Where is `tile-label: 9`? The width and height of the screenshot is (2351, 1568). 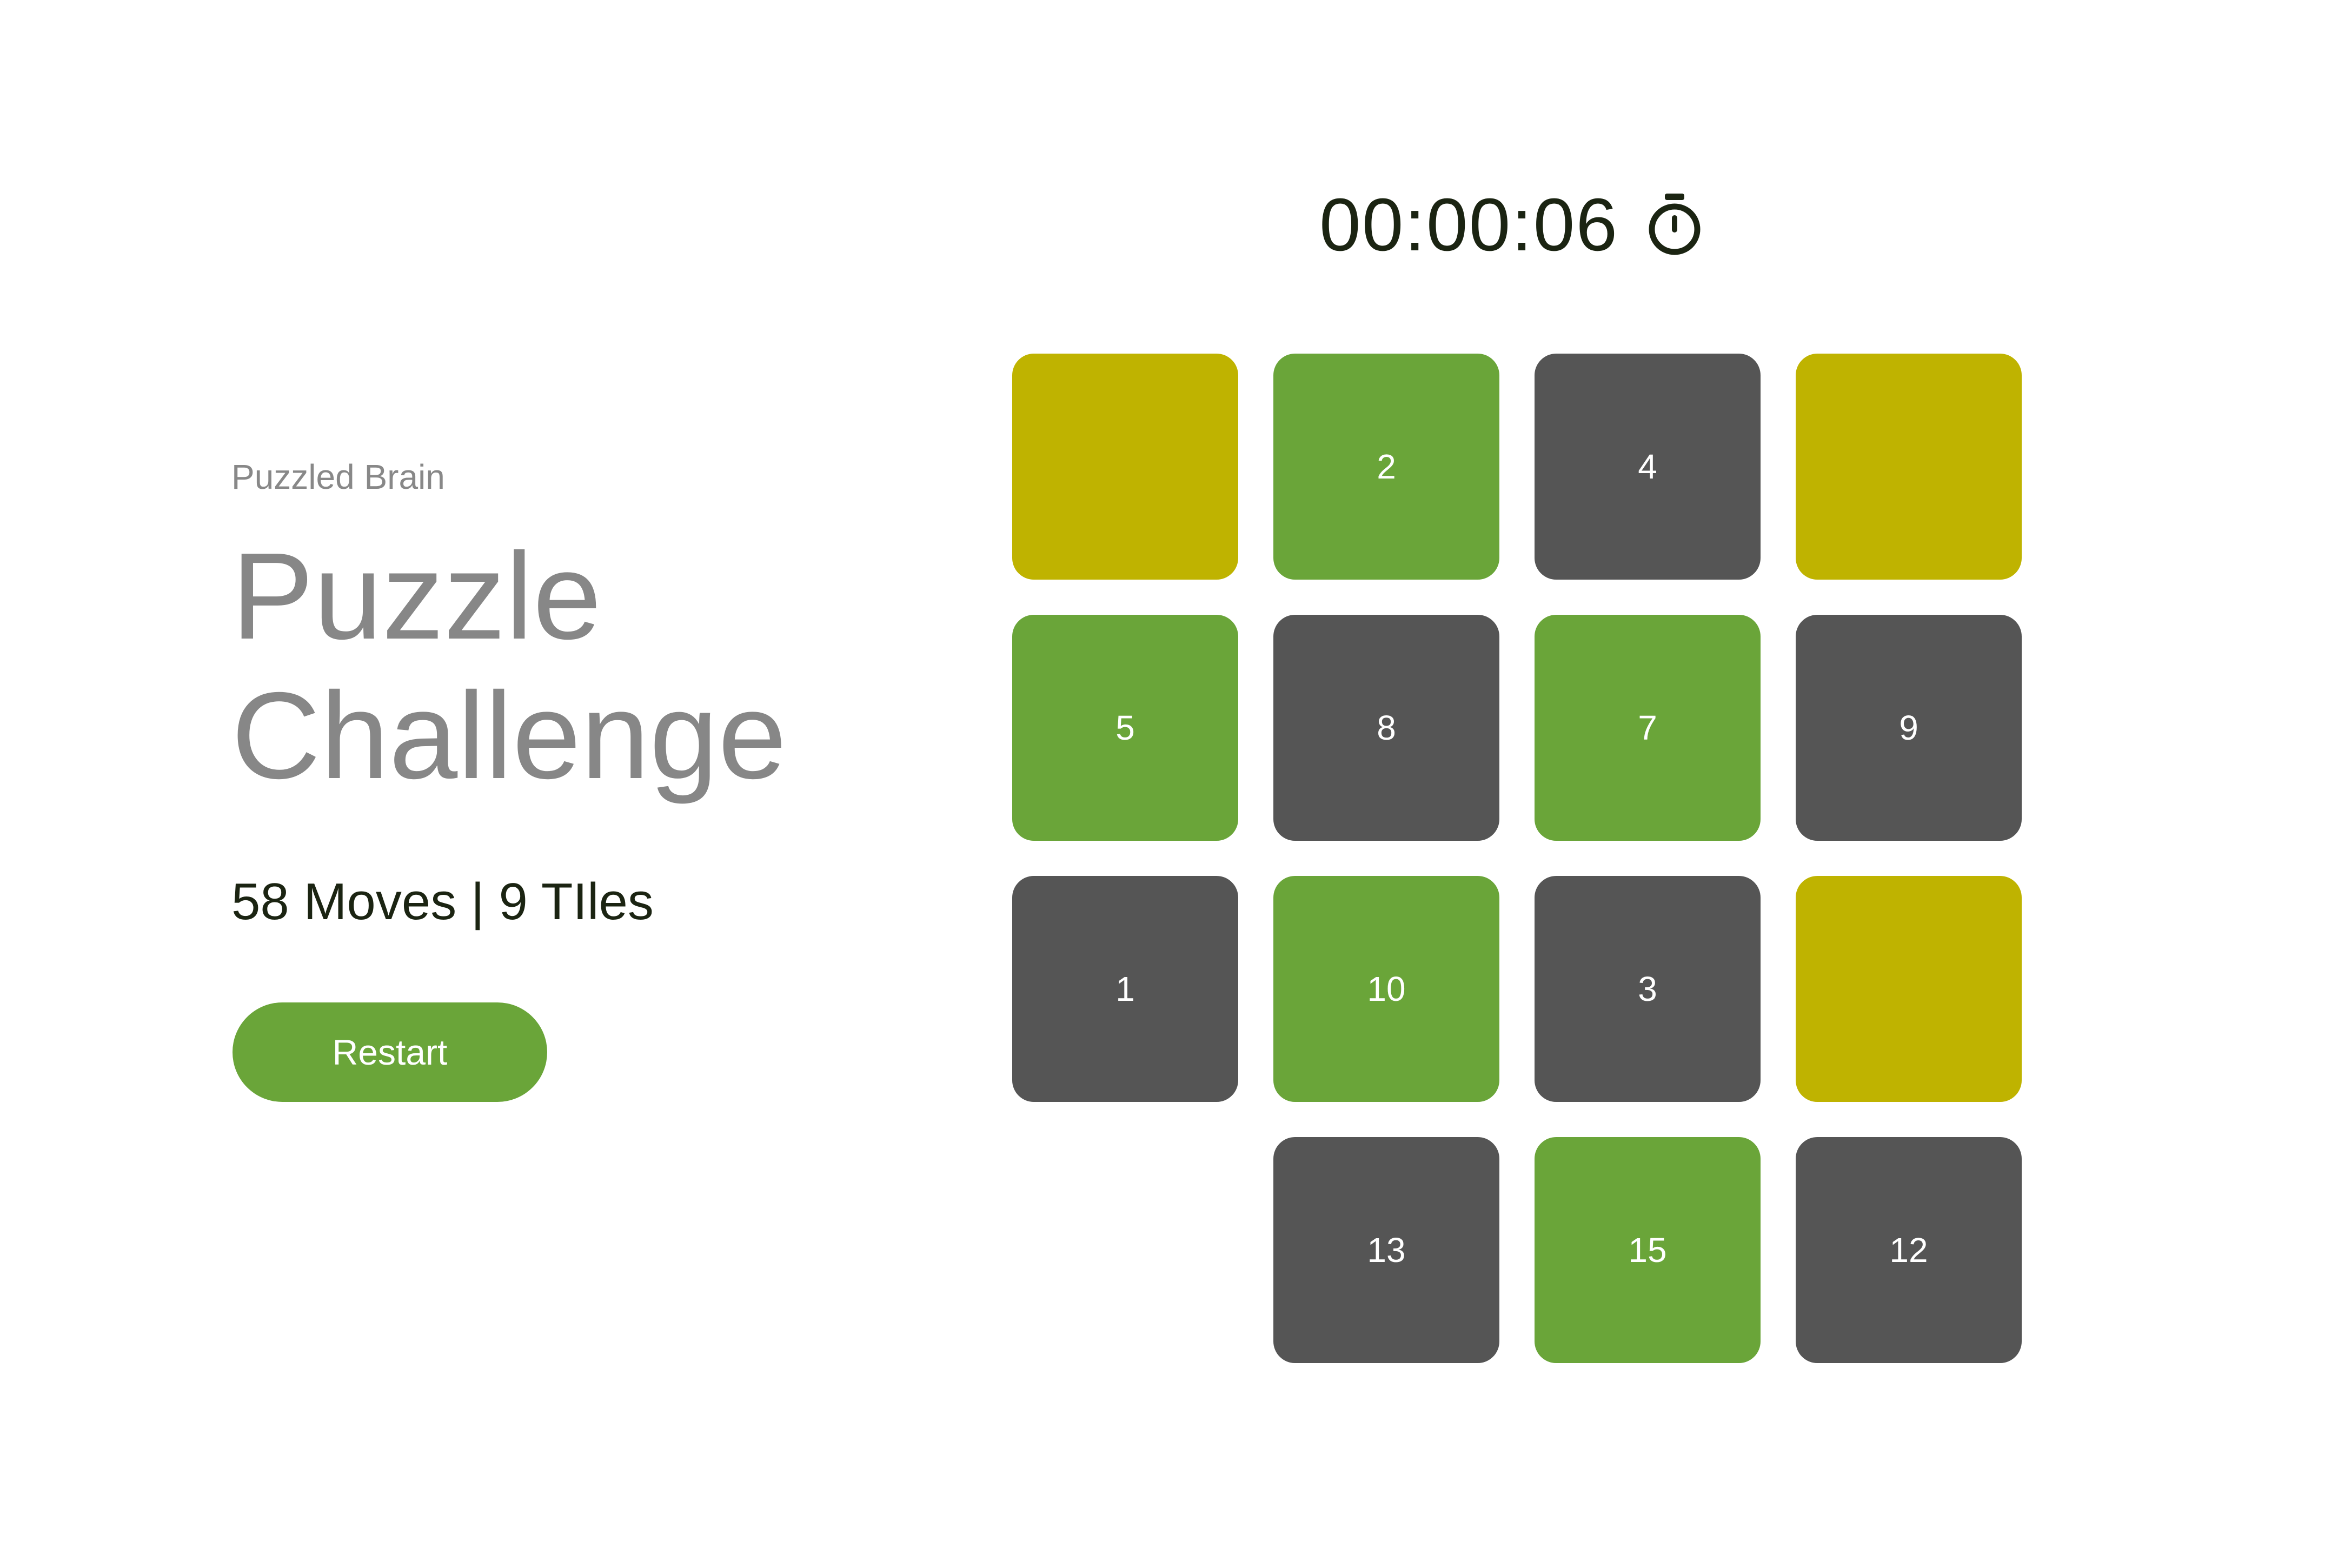 tile-label: 9 is located at coordinates (1908, 727).